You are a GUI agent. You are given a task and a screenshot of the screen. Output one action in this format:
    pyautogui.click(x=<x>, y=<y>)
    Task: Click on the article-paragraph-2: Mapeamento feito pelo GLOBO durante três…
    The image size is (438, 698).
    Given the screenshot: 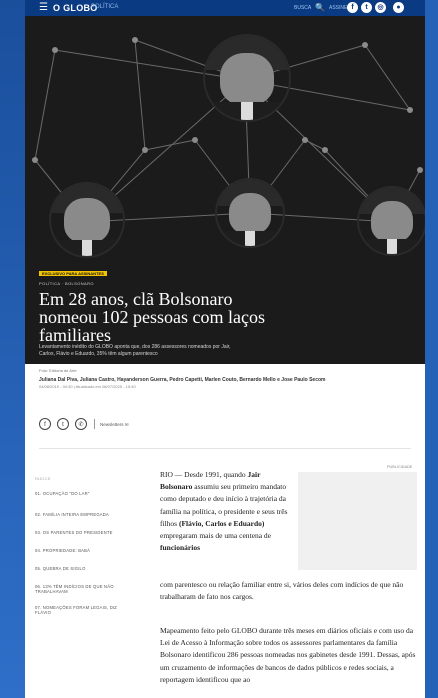 What is the action you would take?
    pyautogui.click(x=288, y=655)
    